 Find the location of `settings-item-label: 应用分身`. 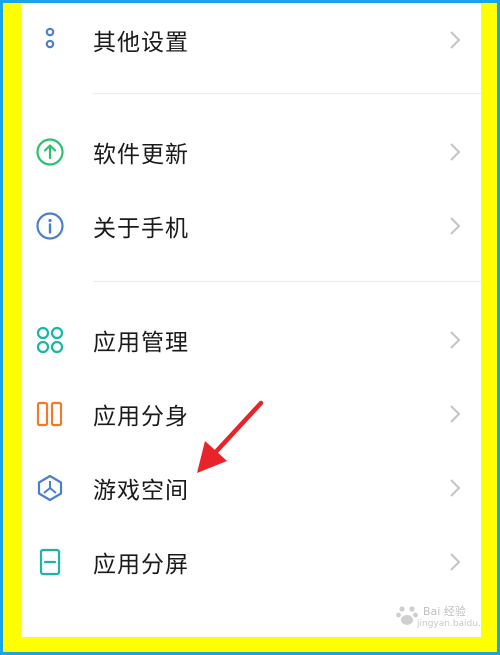

settings-item-label: 应用分身 is located at coordinates (141, 417).